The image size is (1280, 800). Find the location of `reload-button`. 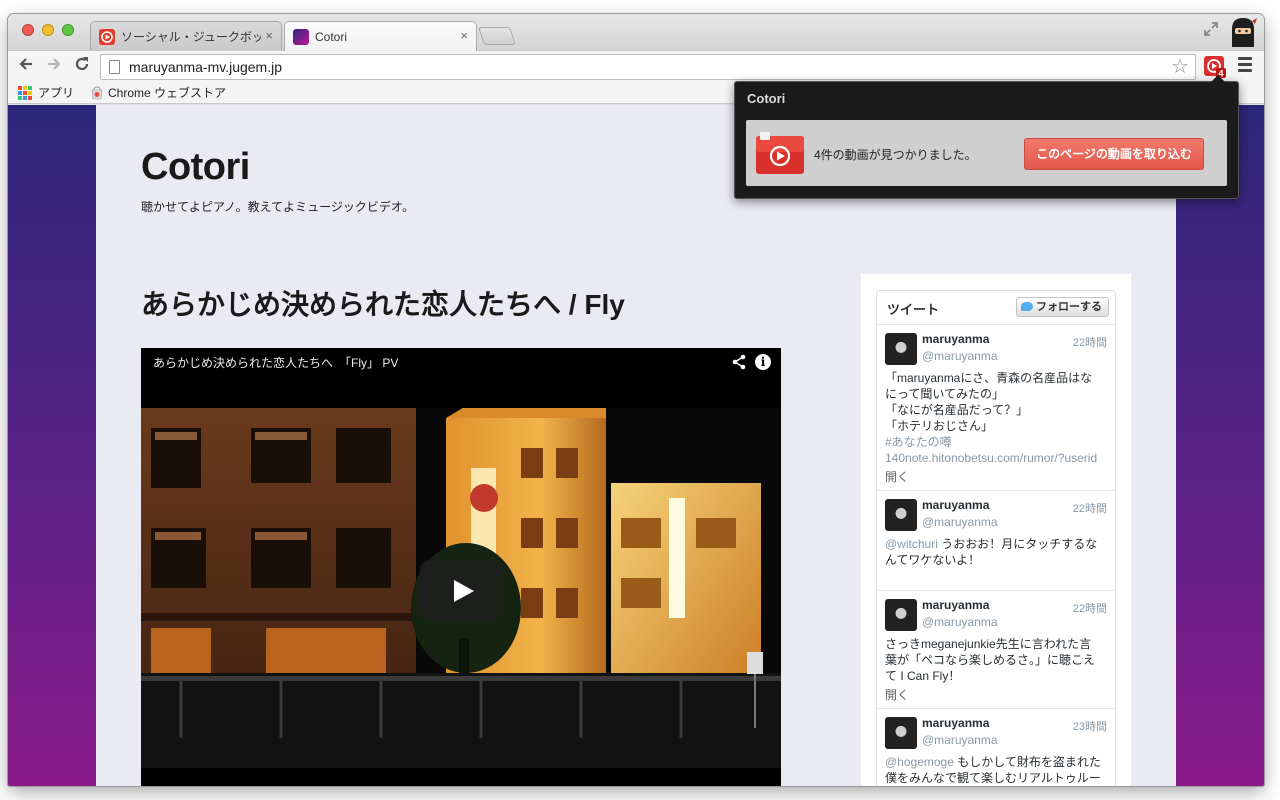

reload-button is located at coordinates (82, 67).